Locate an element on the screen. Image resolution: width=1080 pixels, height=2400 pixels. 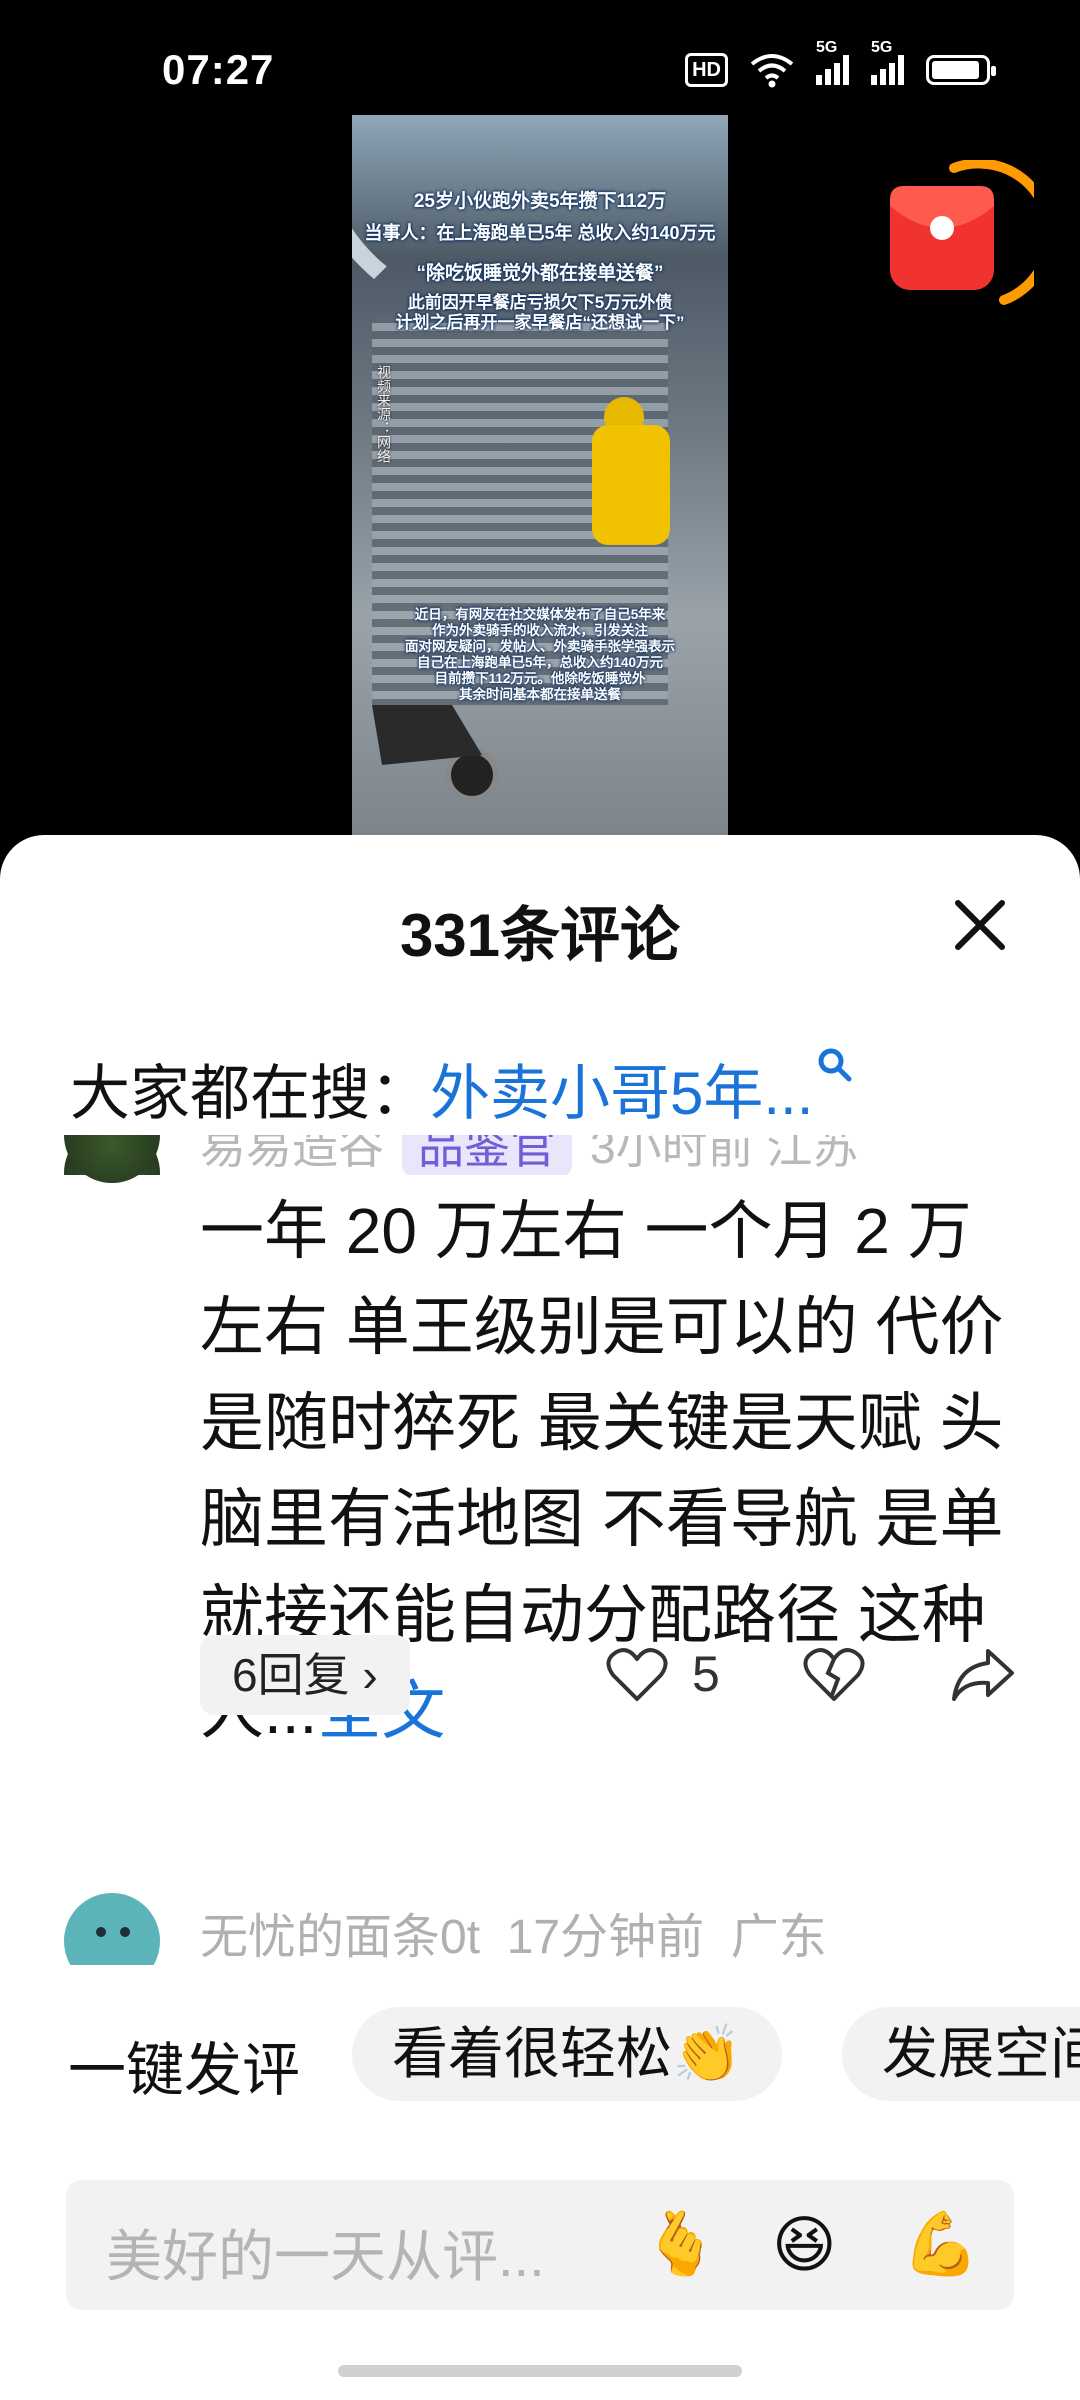
view-replies-button: 6回复 › is located at coordinates (305, 1675).